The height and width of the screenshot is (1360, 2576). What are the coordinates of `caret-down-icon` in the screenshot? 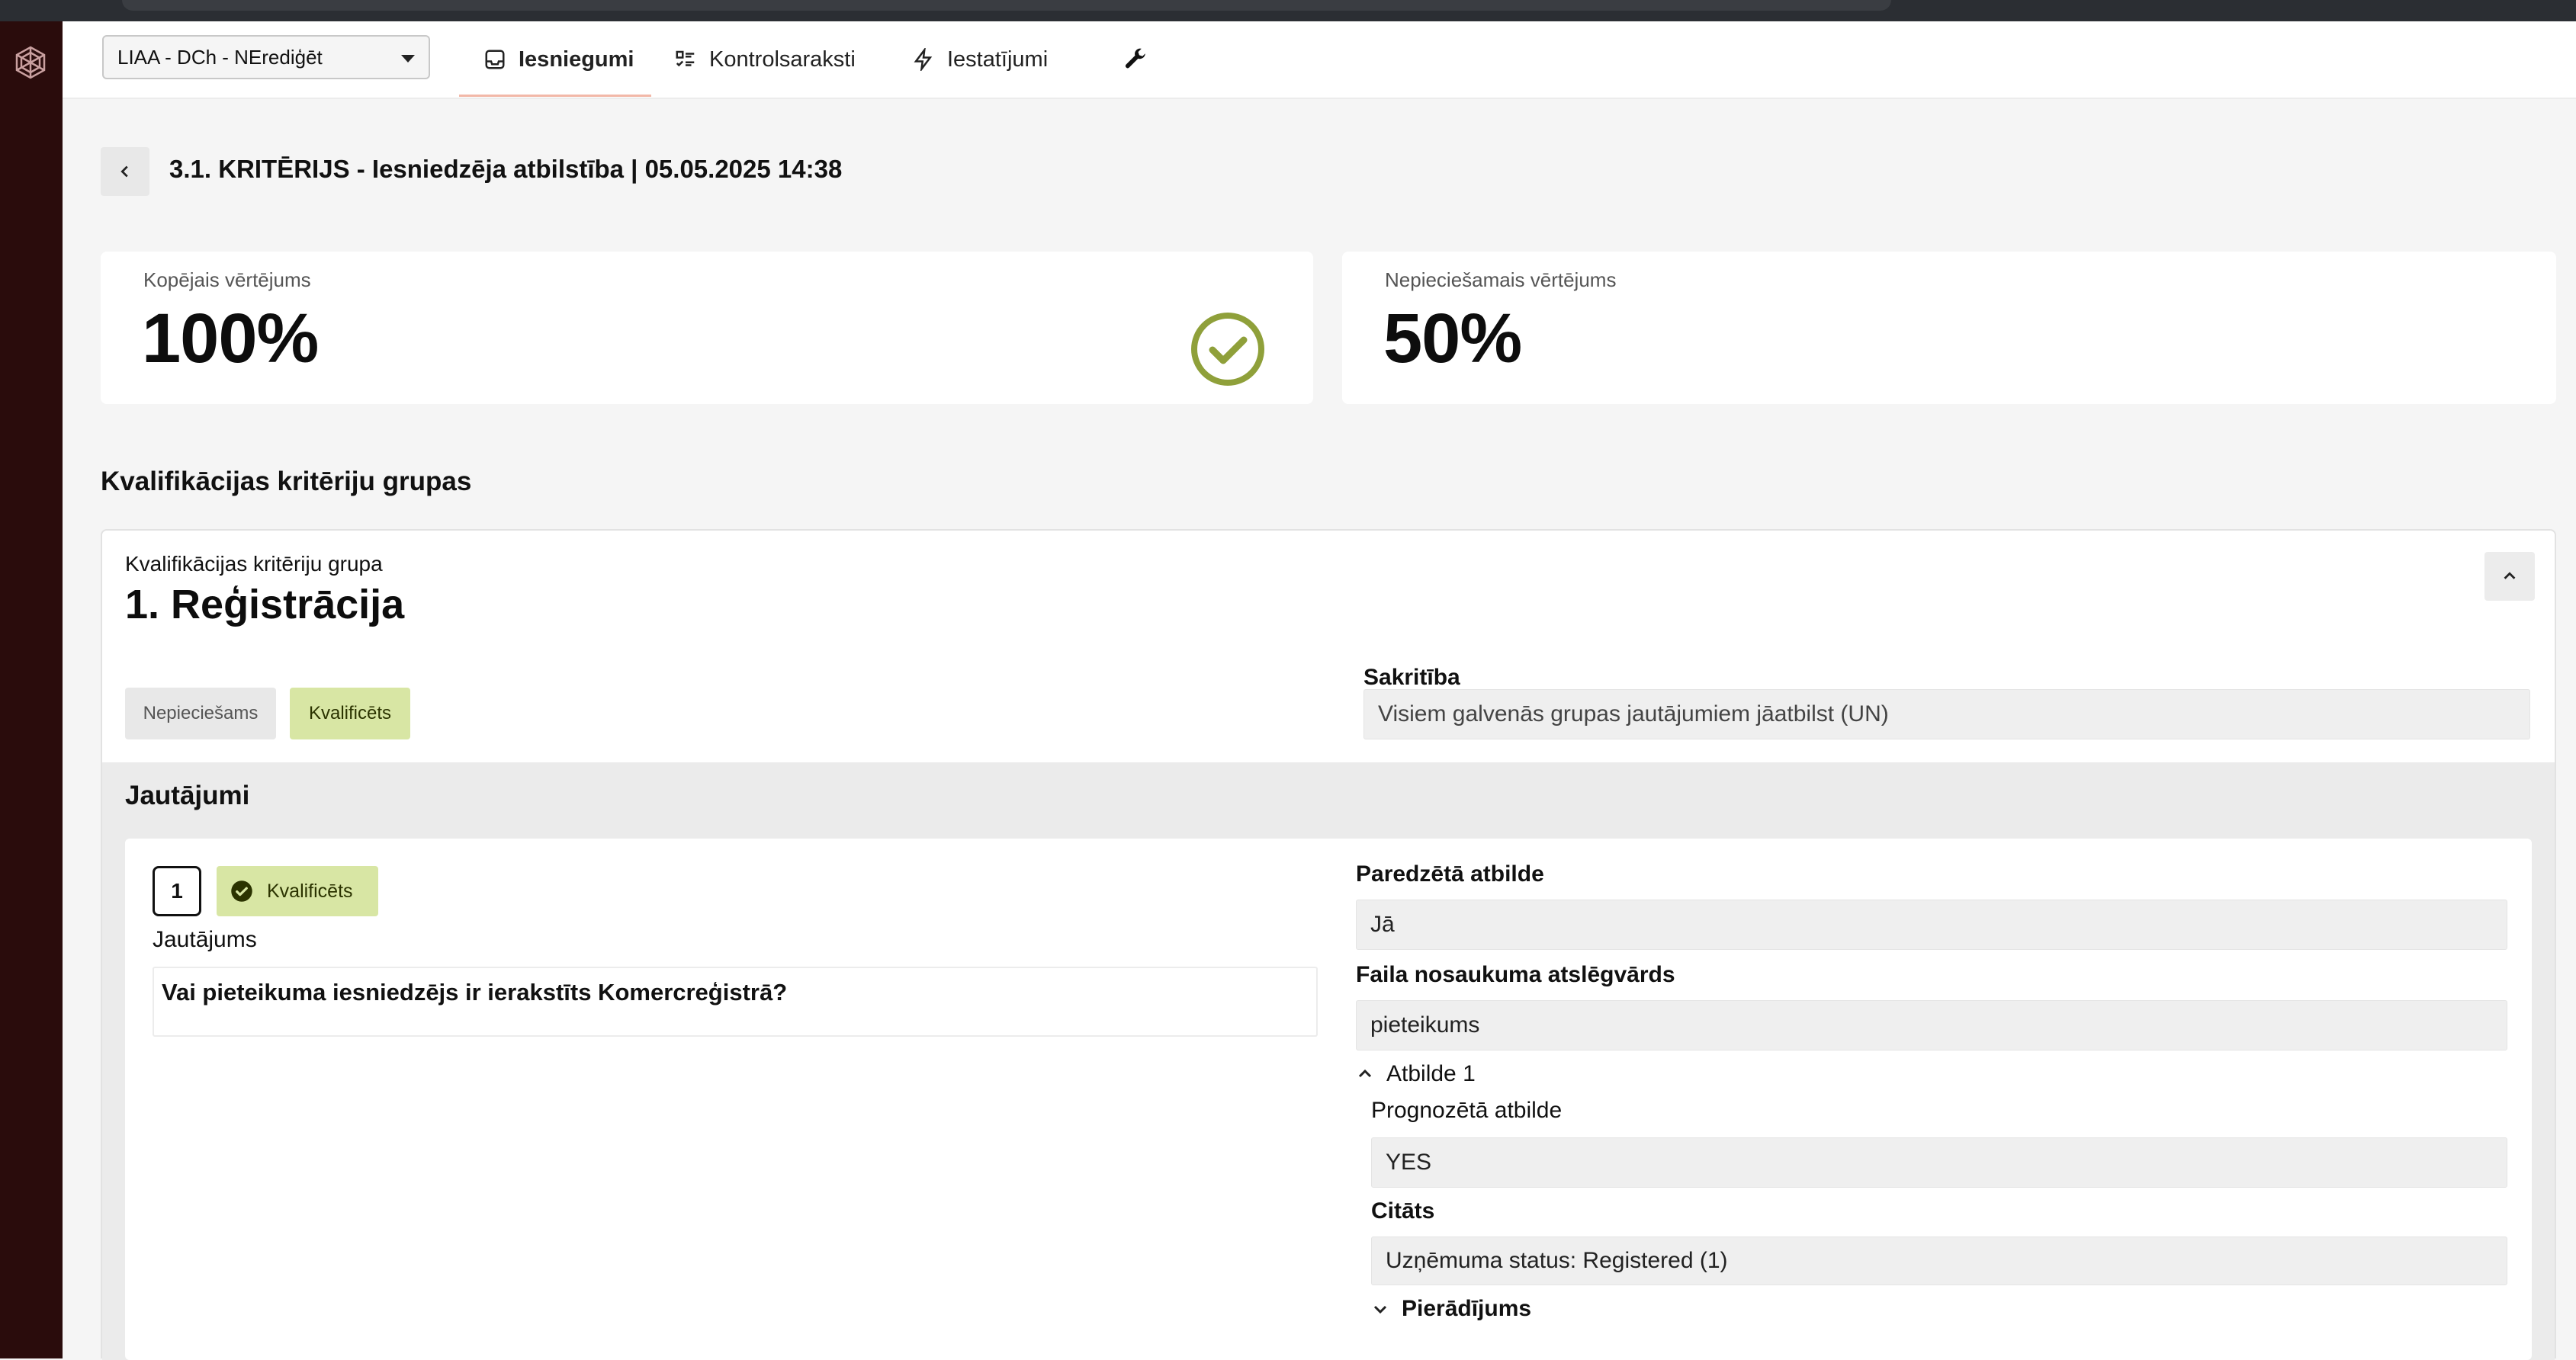 It's located at (408, 59).